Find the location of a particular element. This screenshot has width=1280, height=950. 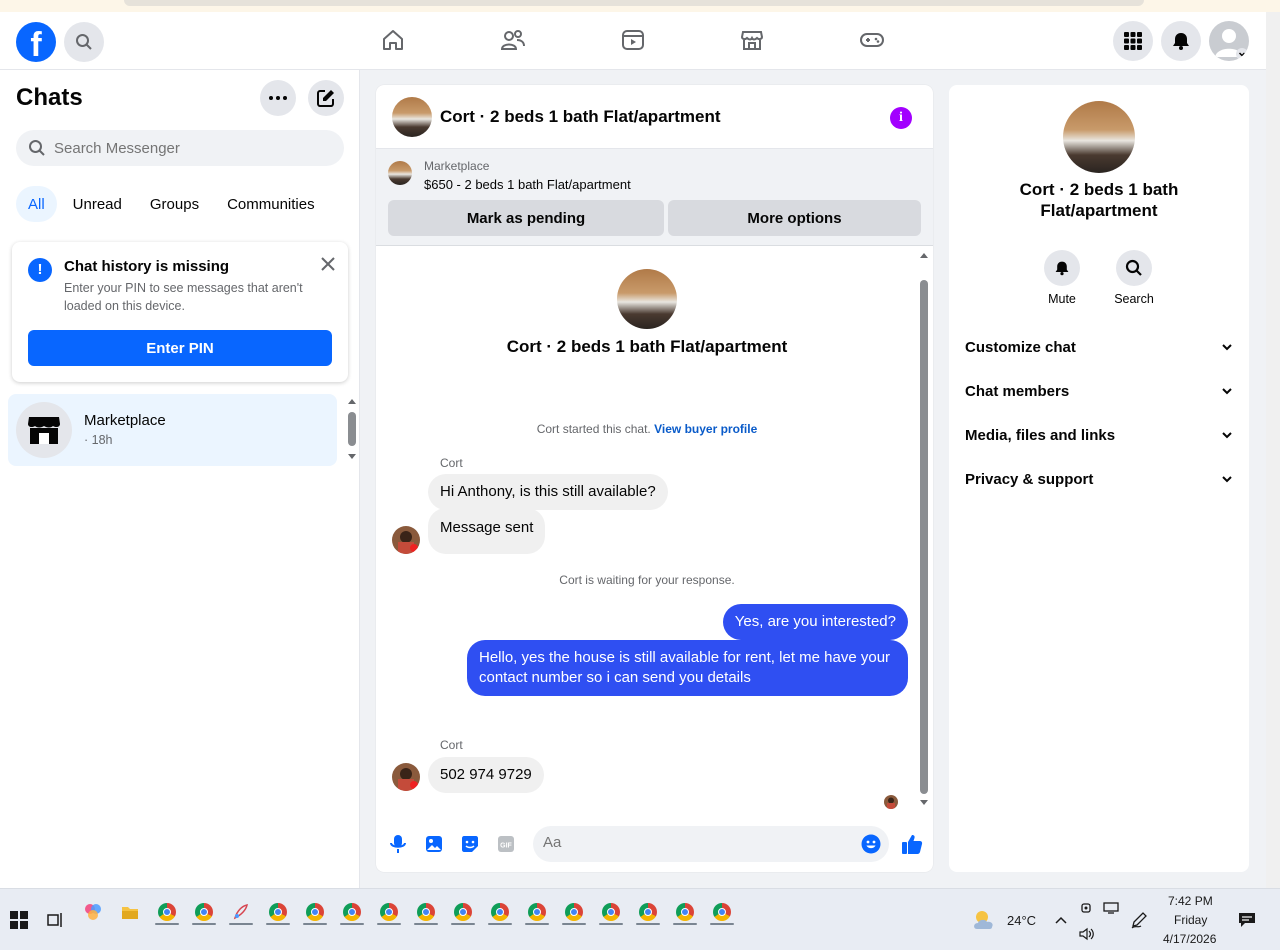

nav-friends is located at coordinates (513, 40).